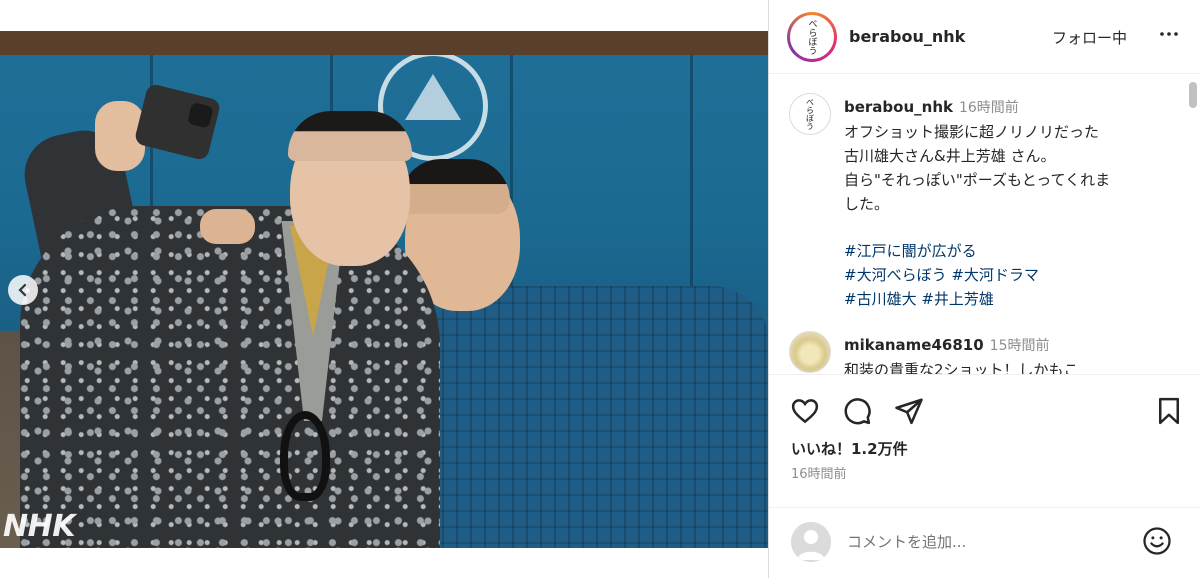 This screenshot has width=1200, height=578. What do you see at coordinates (584, 417) in the screenshot?
I see `person-right-blue-kimono` at bounding box center [584, 417].